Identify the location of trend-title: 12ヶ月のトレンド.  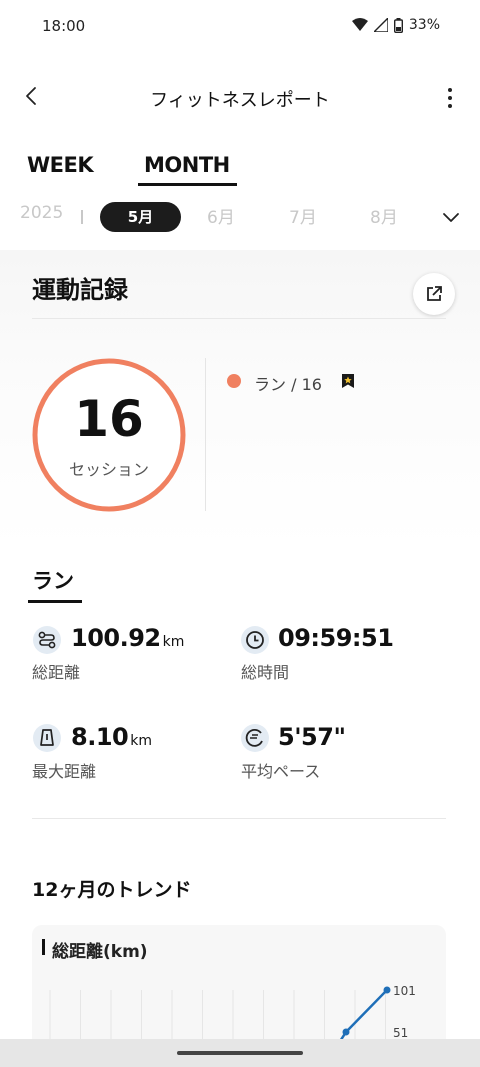
(112, 890).